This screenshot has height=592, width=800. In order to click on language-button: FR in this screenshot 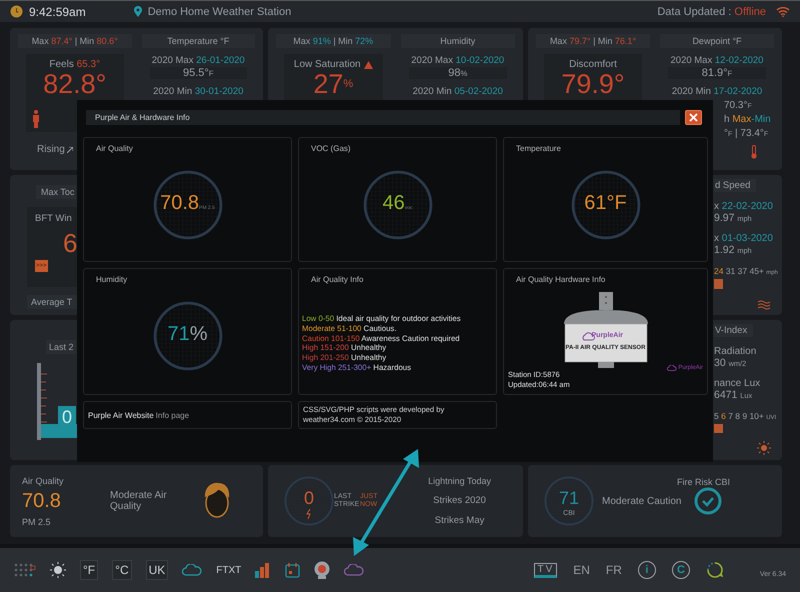, I will do `click(614, 570)`.